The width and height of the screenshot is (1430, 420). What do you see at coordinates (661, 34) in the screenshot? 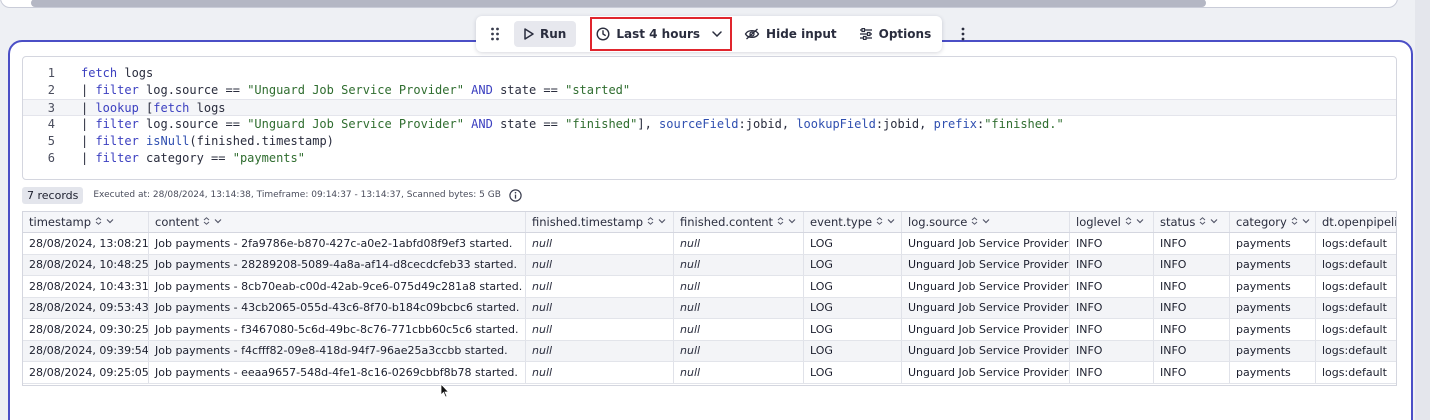
I see `timeframe-selector: Last 4 hours` at bounding box center [661, 34].